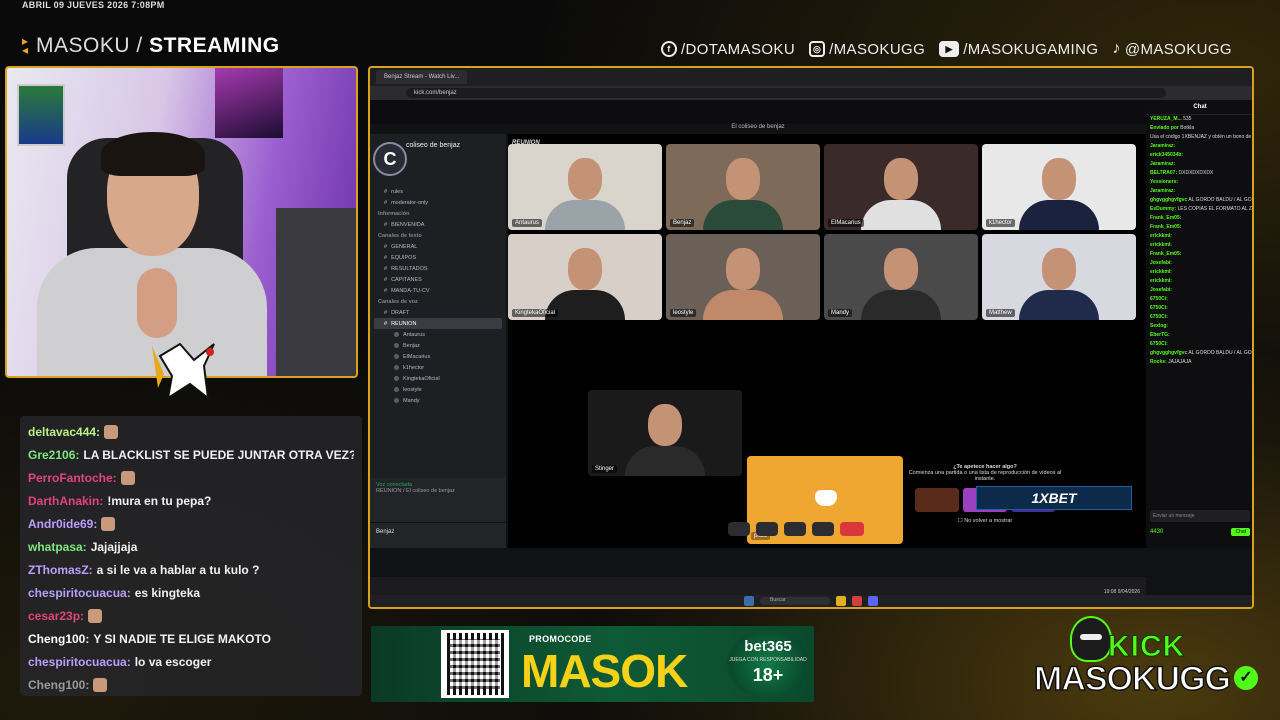 This screenshot has width=1280, height=720. Describe the element at coordinates (438, 323) in the screenshot. I see `channel-item: # REUNION` at that location.